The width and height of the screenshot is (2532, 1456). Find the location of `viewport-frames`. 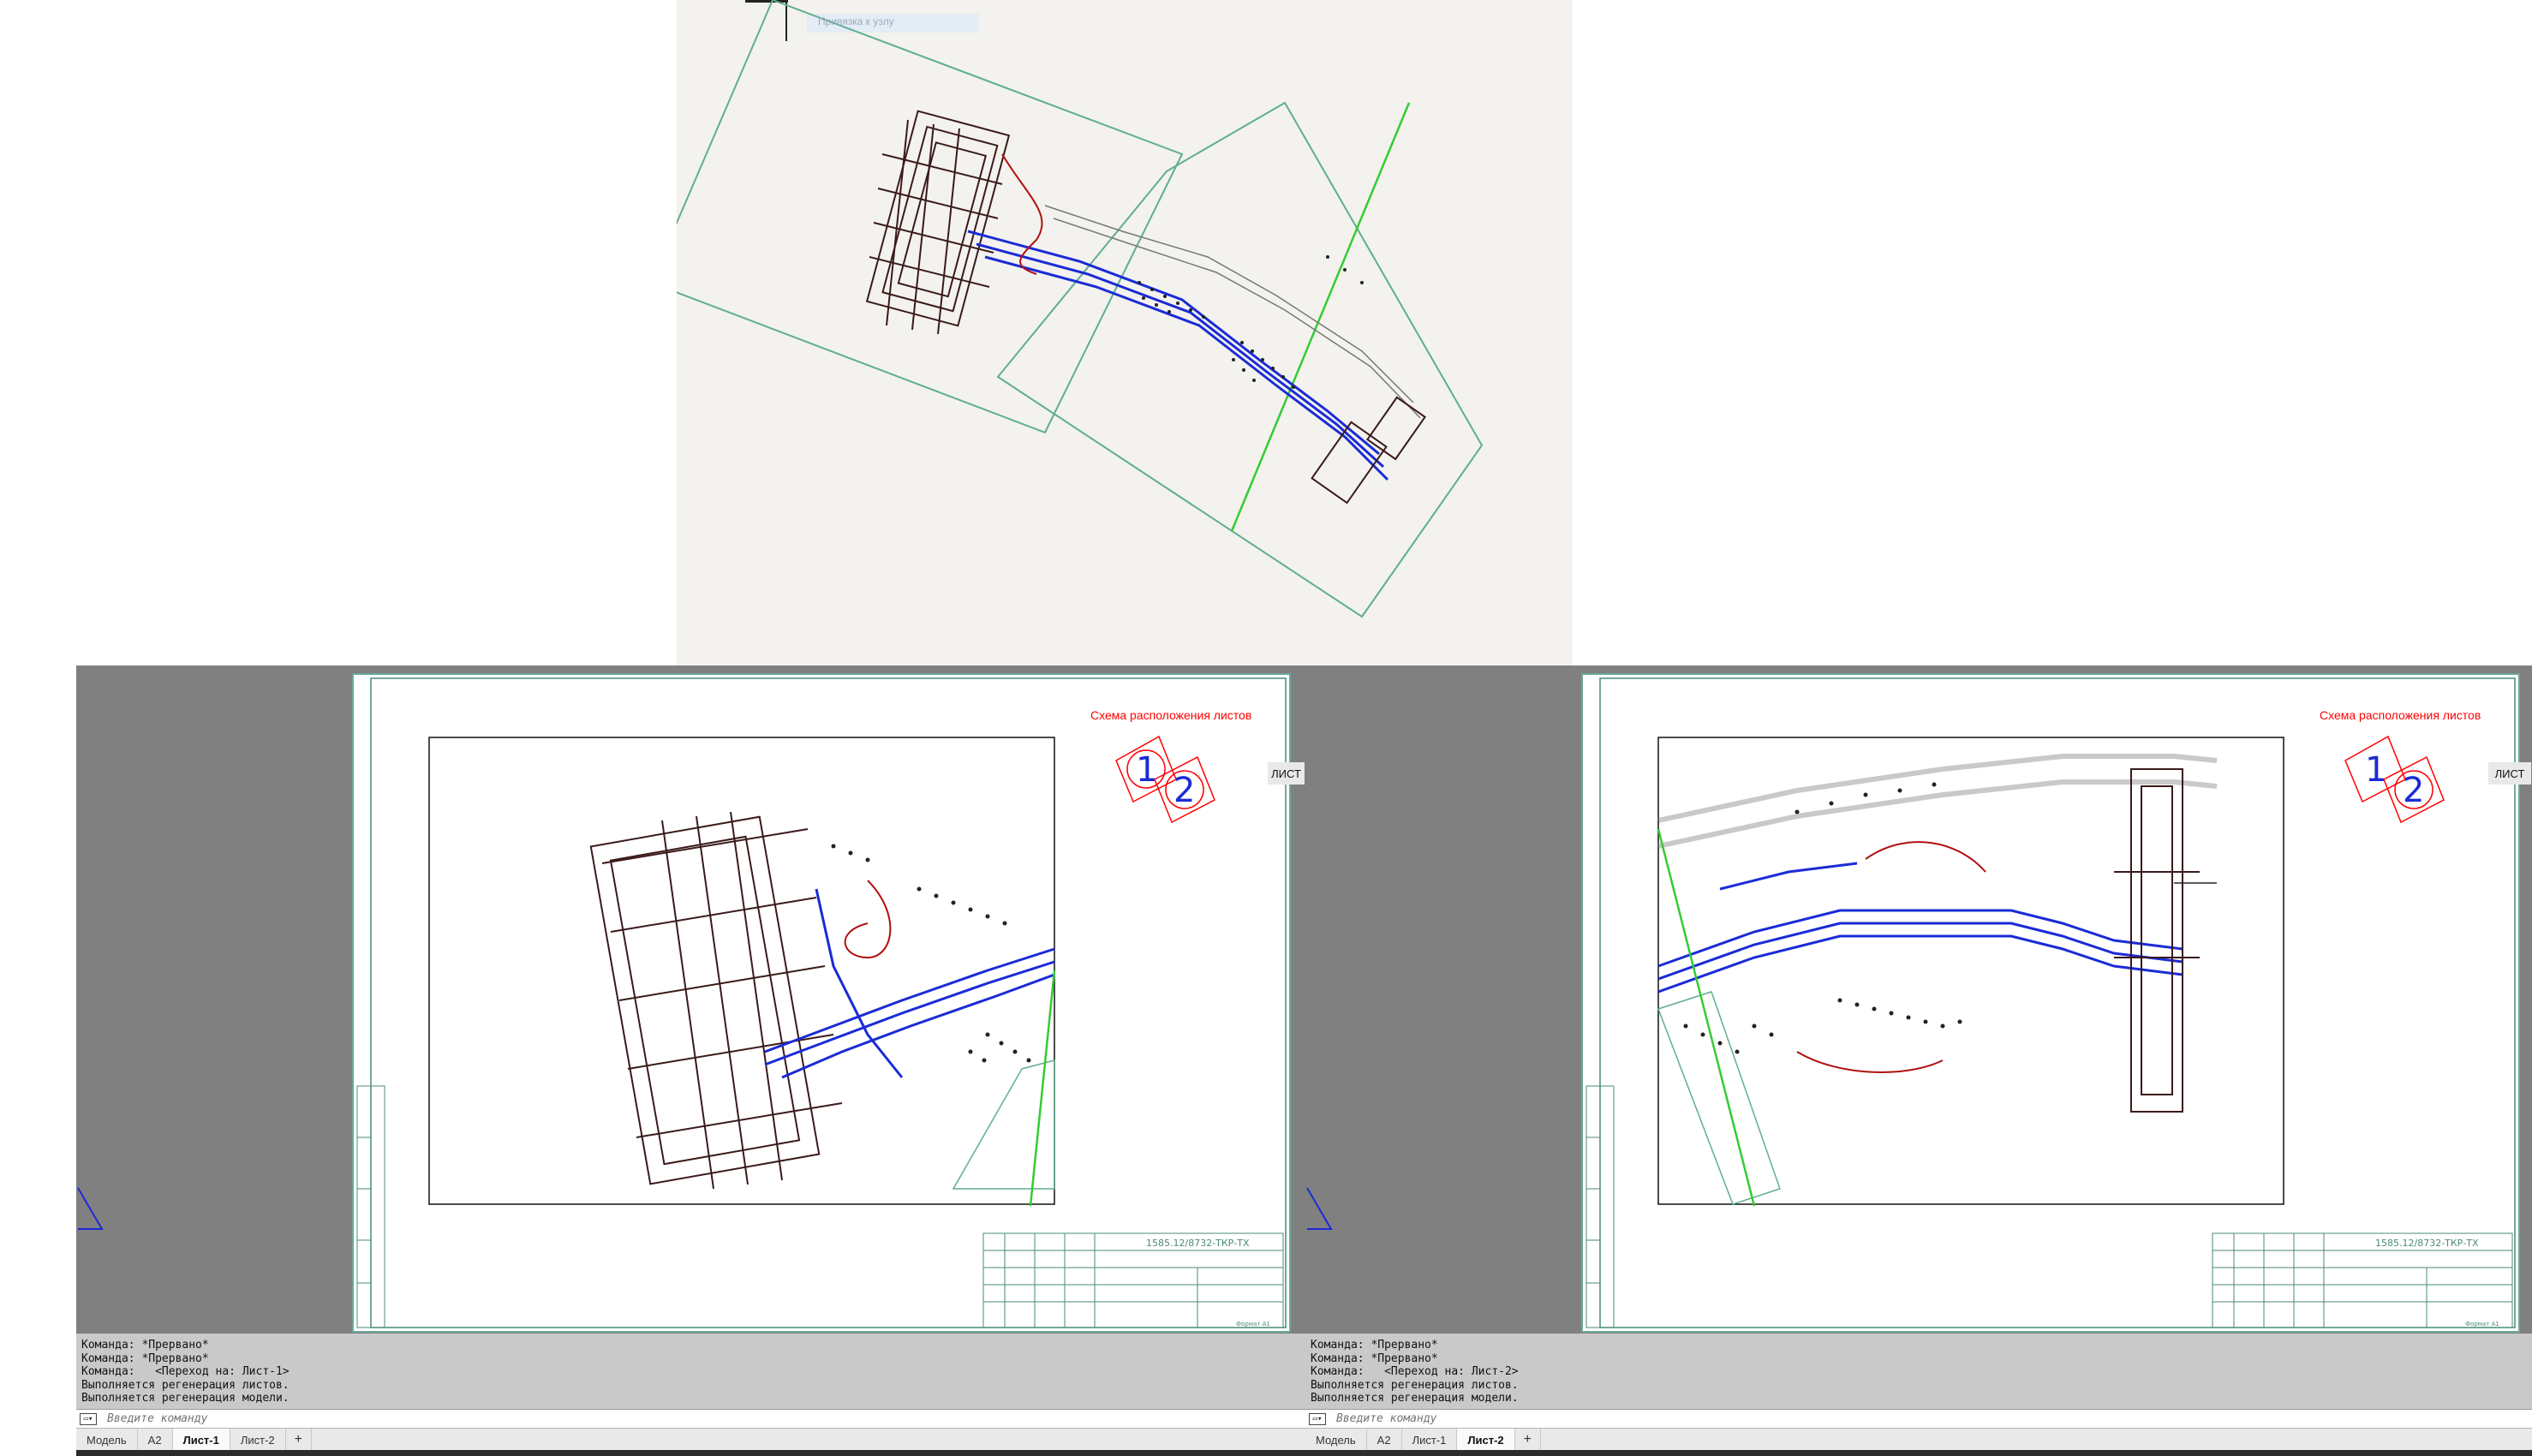

viewport-frames is located at coordinates (1081, 309).